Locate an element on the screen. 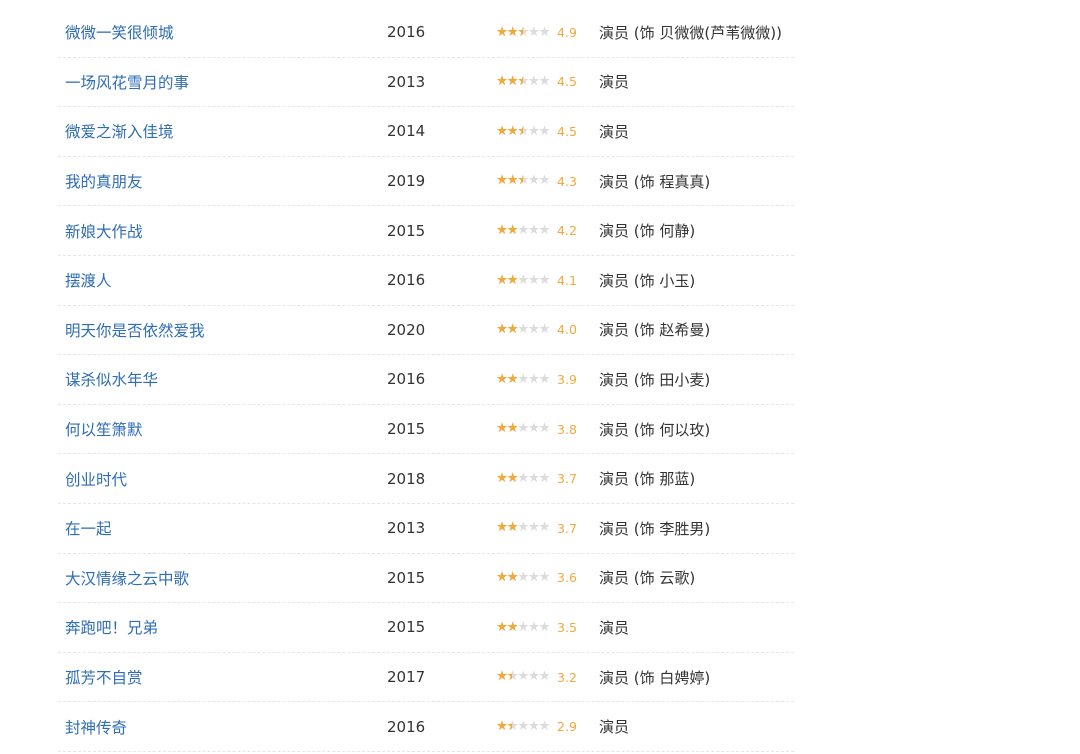  rating-score: 4.0 is located at coordinates (567, 330).